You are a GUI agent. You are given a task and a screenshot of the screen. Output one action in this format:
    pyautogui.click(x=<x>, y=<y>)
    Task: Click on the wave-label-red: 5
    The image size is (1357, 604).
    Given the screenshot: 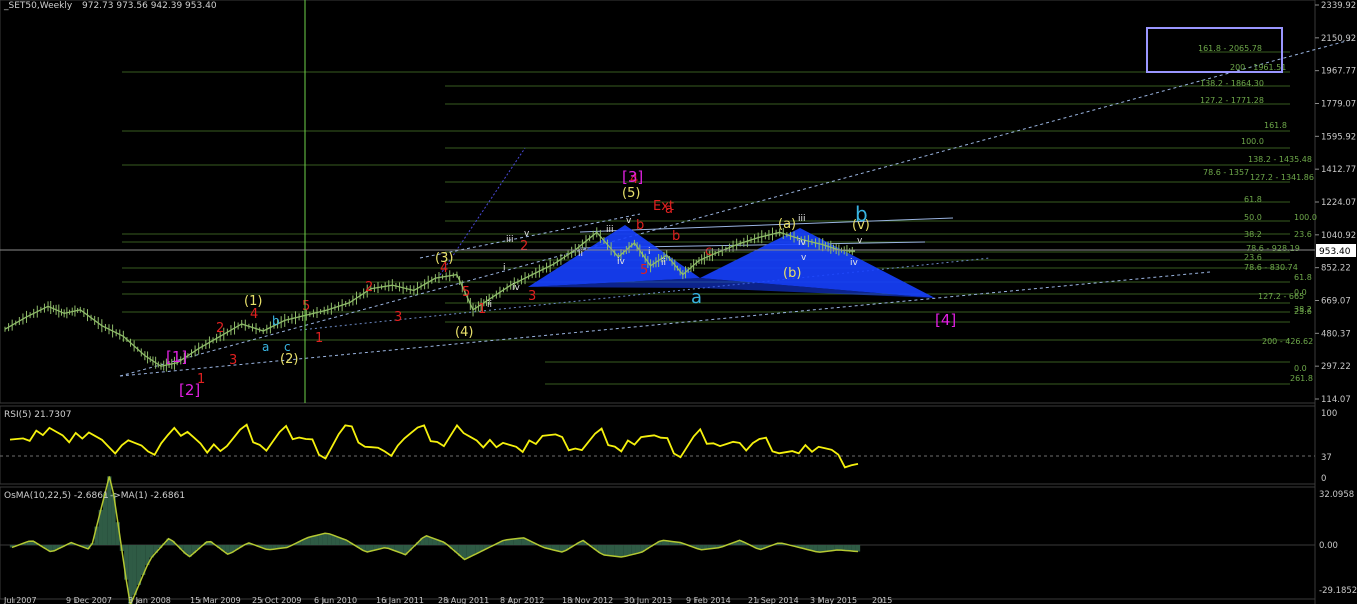 What is the action you would take?
    pyautogui.click(x=306, y=306)
    